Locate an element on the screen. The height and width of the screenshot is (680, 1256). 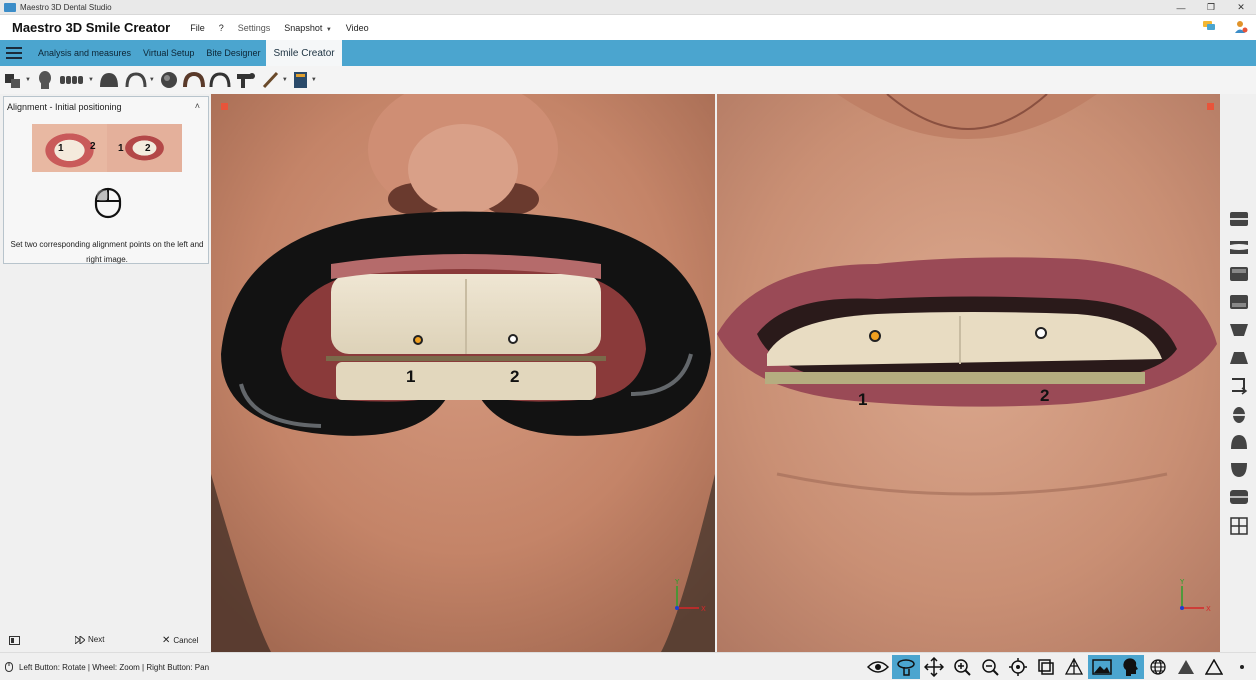
user-icon is located at coordinates (1241, 27).